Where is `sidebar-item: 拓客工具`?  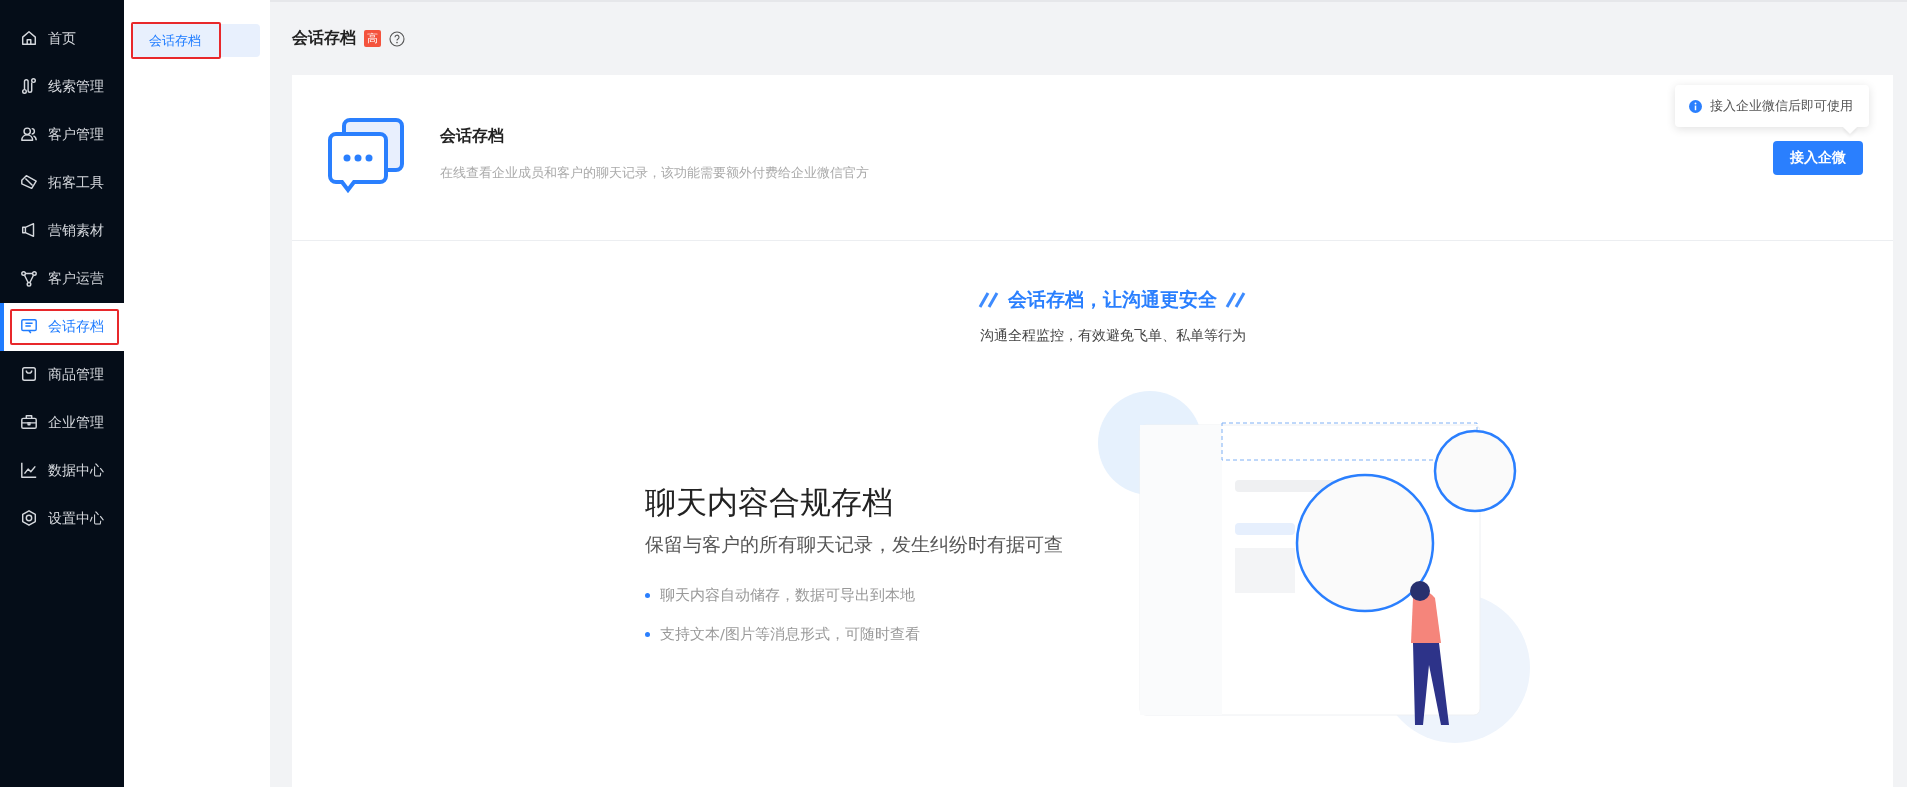
sidebar-item: 拓客工具 is located at coordinates (62, 183).